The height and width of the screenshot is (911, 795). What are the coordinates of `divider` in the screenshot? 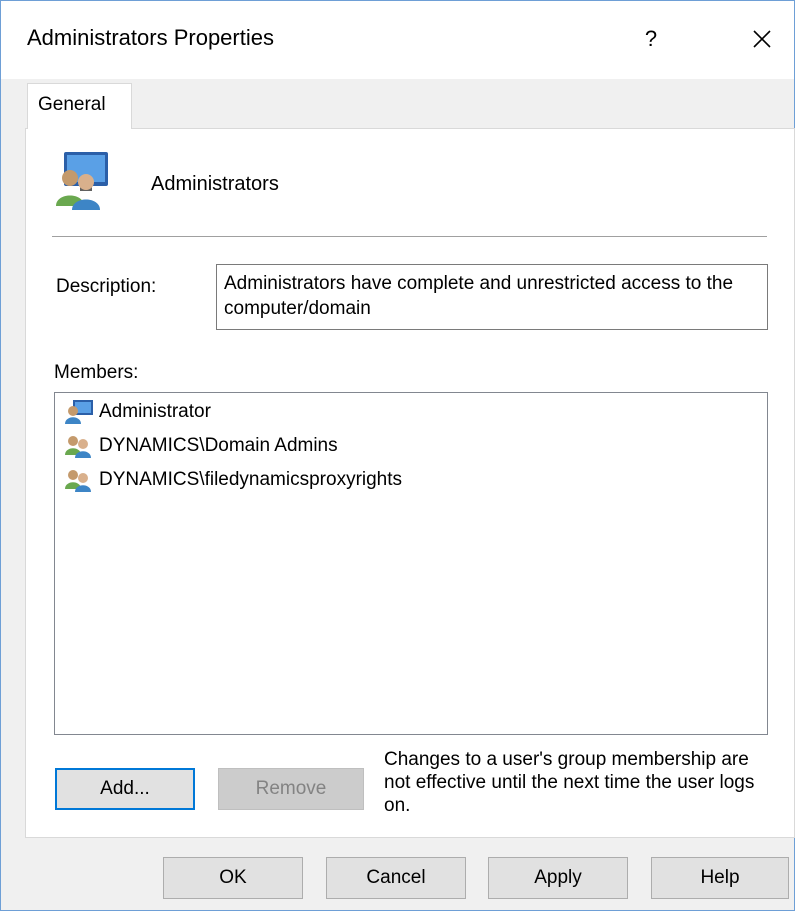 It's located at (409, 236).